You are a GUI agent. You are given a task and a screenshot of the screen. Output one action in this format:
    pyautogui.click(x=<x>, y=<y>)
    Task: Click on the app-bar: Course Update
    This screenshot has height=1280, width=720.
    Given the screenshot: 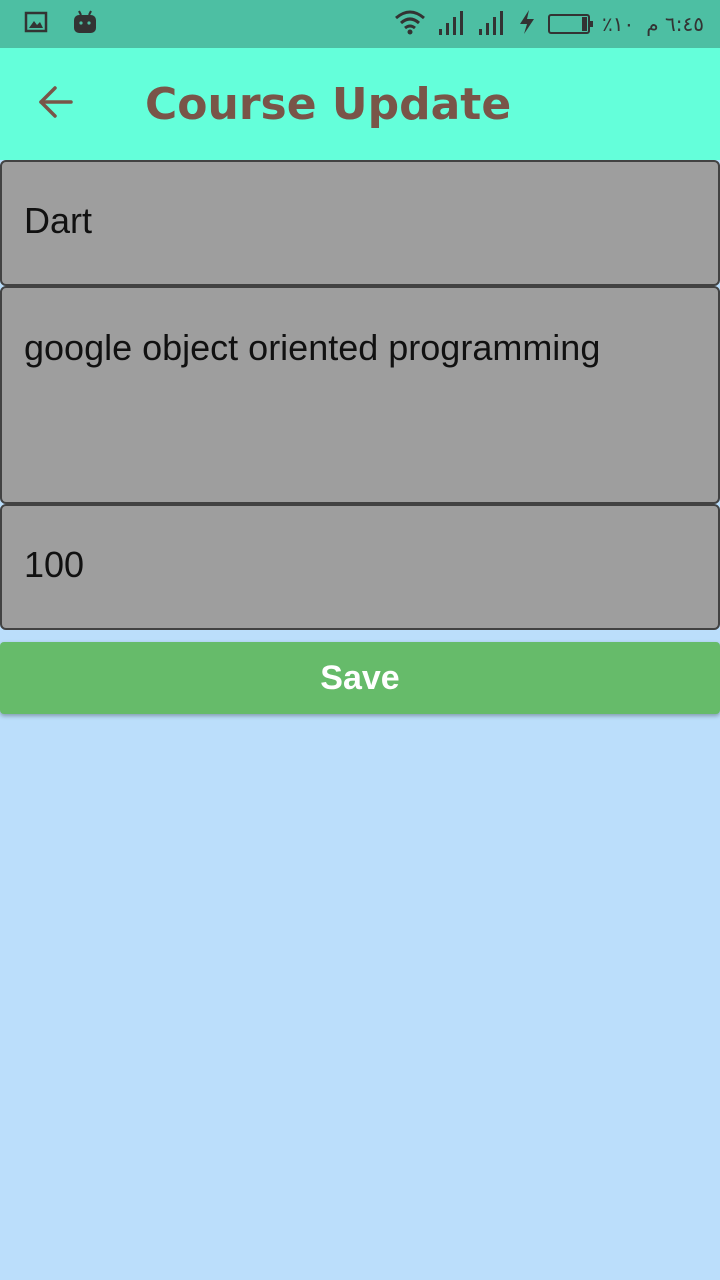 What is the action you would take?
    pyautogui.click(x=360, y=104)
    